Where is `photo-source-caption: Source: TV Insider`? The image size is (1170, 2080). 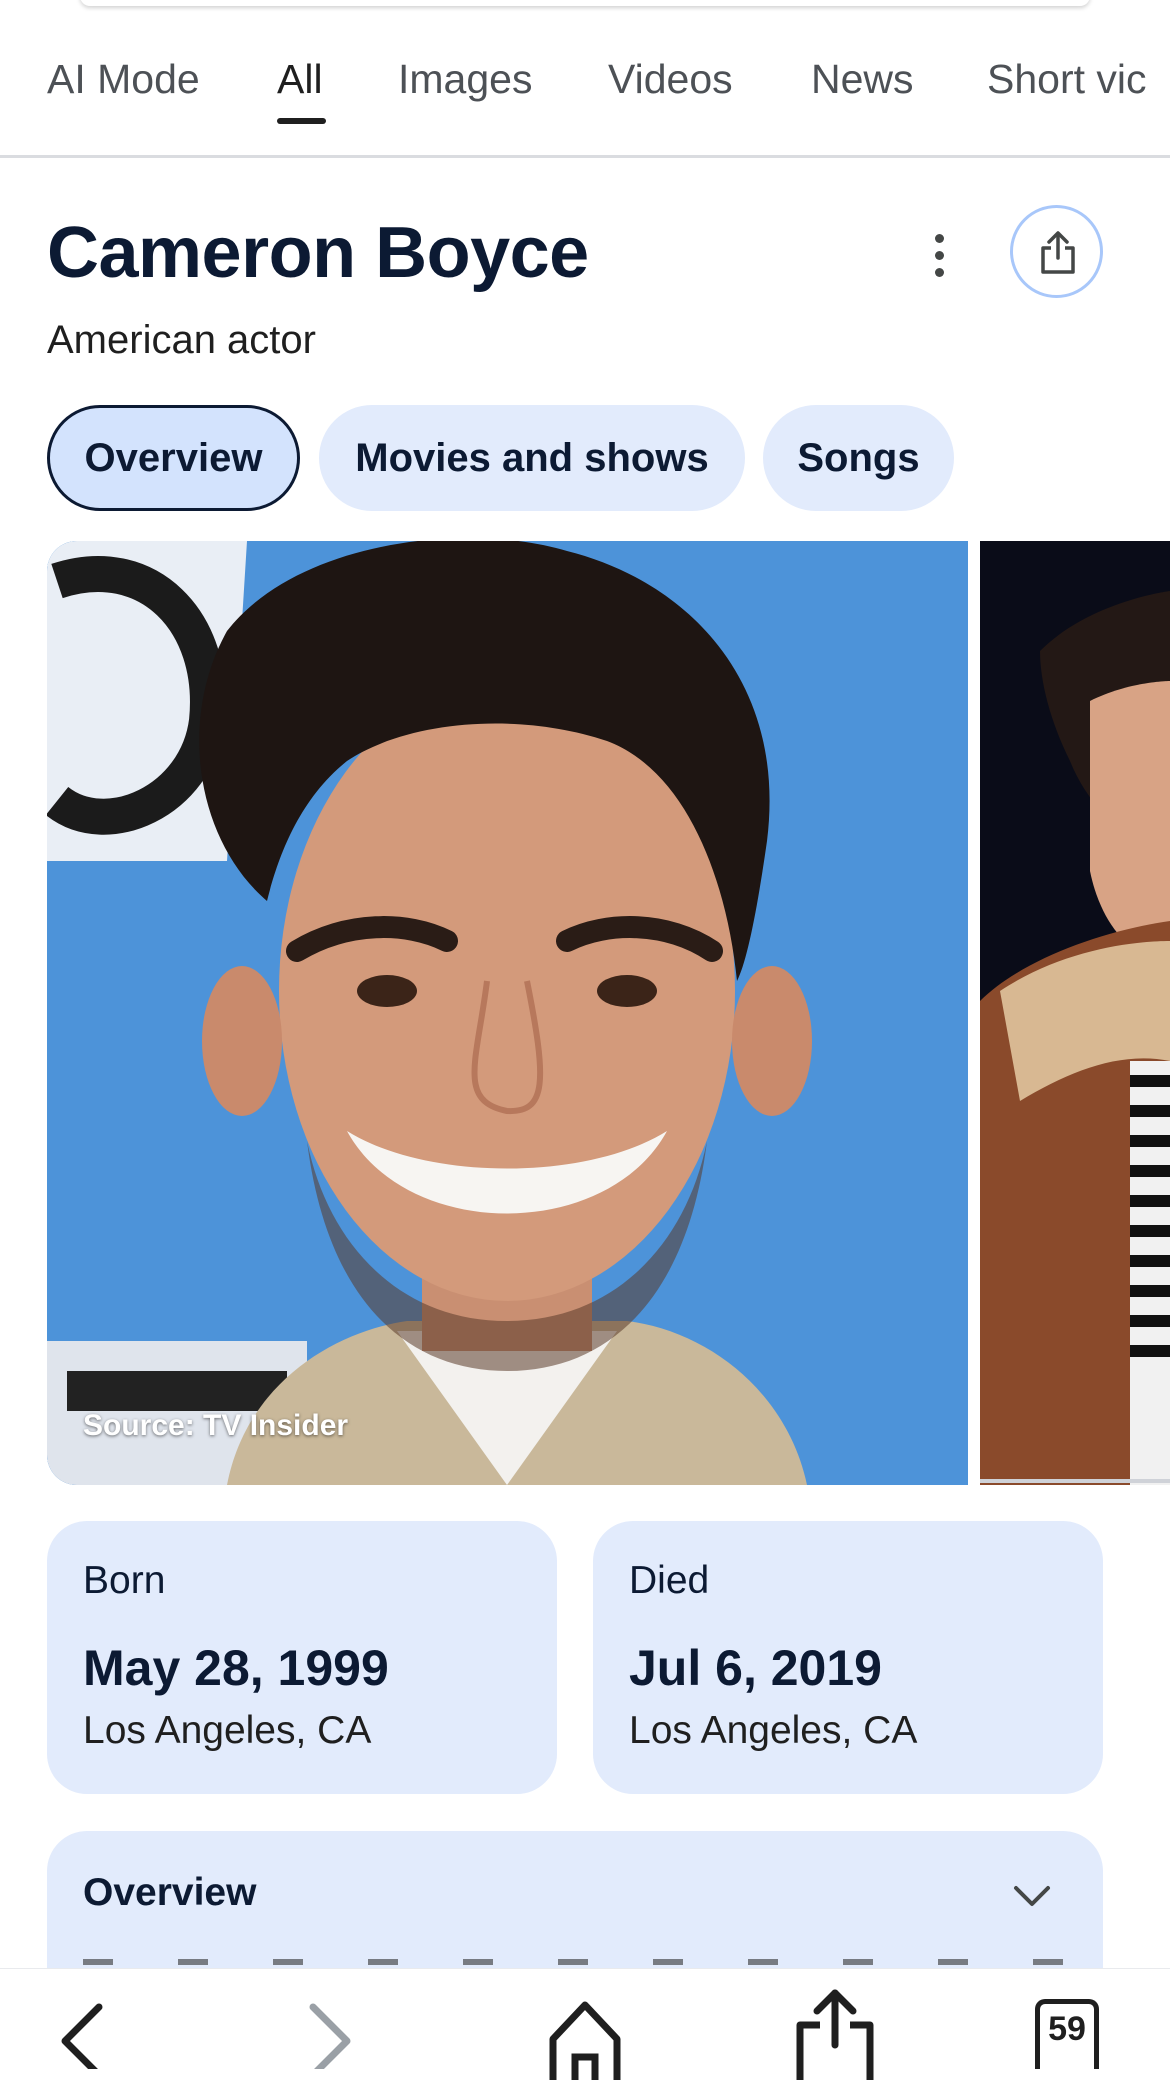
photo-source-caption: Source: TV Insider is located at coordinates (216, 1425).